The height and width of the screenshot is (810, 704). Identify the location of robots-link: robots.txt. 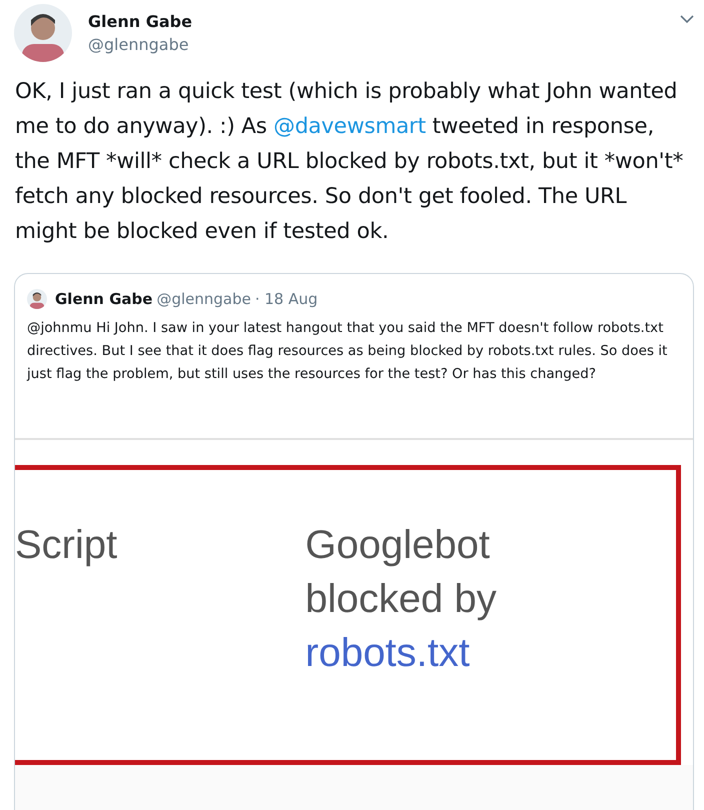
(400, 653).